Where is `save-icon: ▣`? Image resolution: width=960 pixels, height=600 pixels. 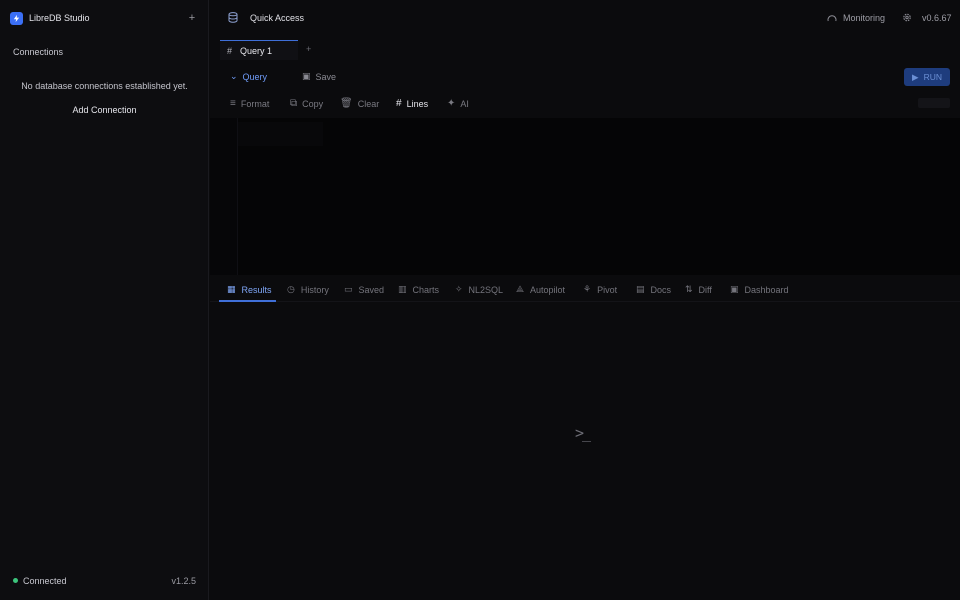
save-icon: ▣ is located at coordinates (306, 76).